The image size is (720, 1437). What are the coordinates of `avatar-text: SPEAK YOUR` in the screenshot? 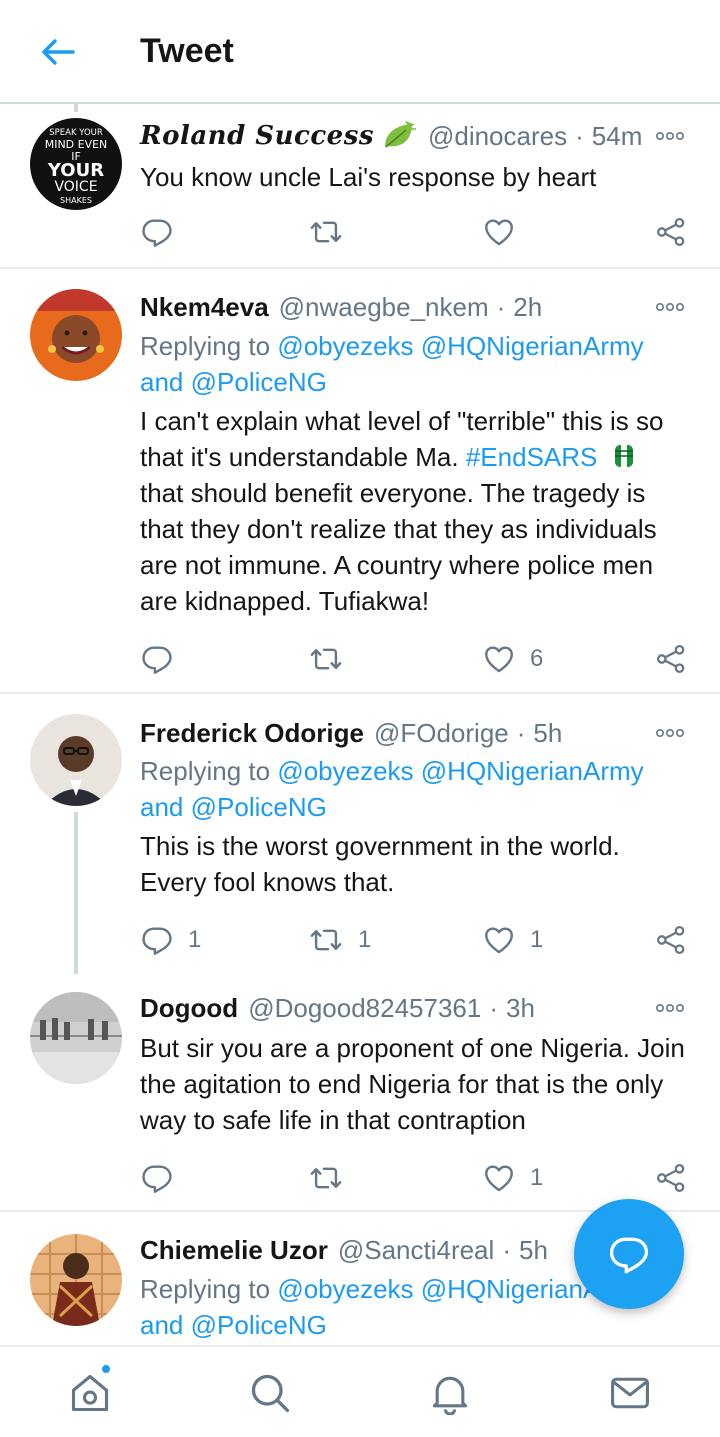 It's located at (76, 133).